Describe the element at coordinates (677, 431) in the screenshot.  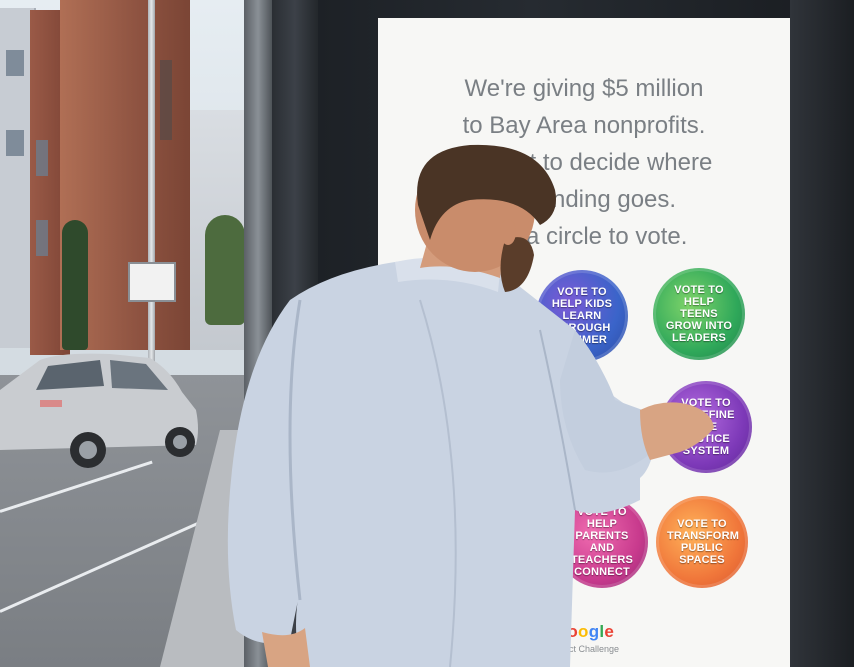
I see `hand` at that location.